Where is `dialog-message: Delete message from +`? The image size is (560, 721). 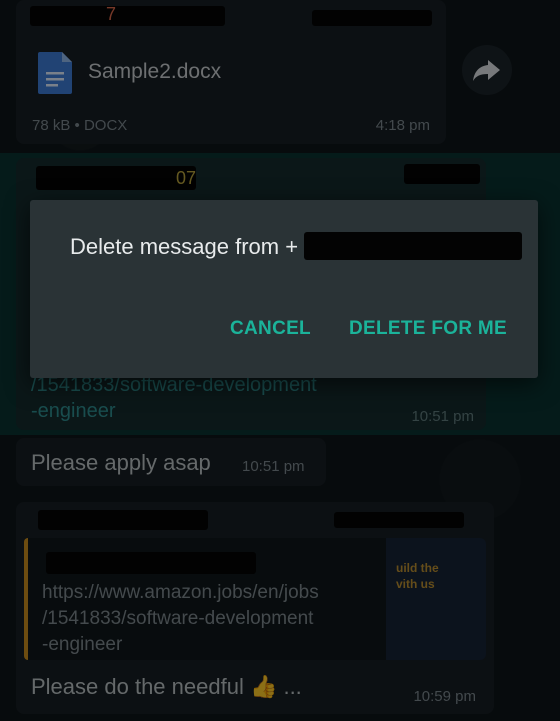 dialog-message: Delete message from + is located at coordinates (184, 246).